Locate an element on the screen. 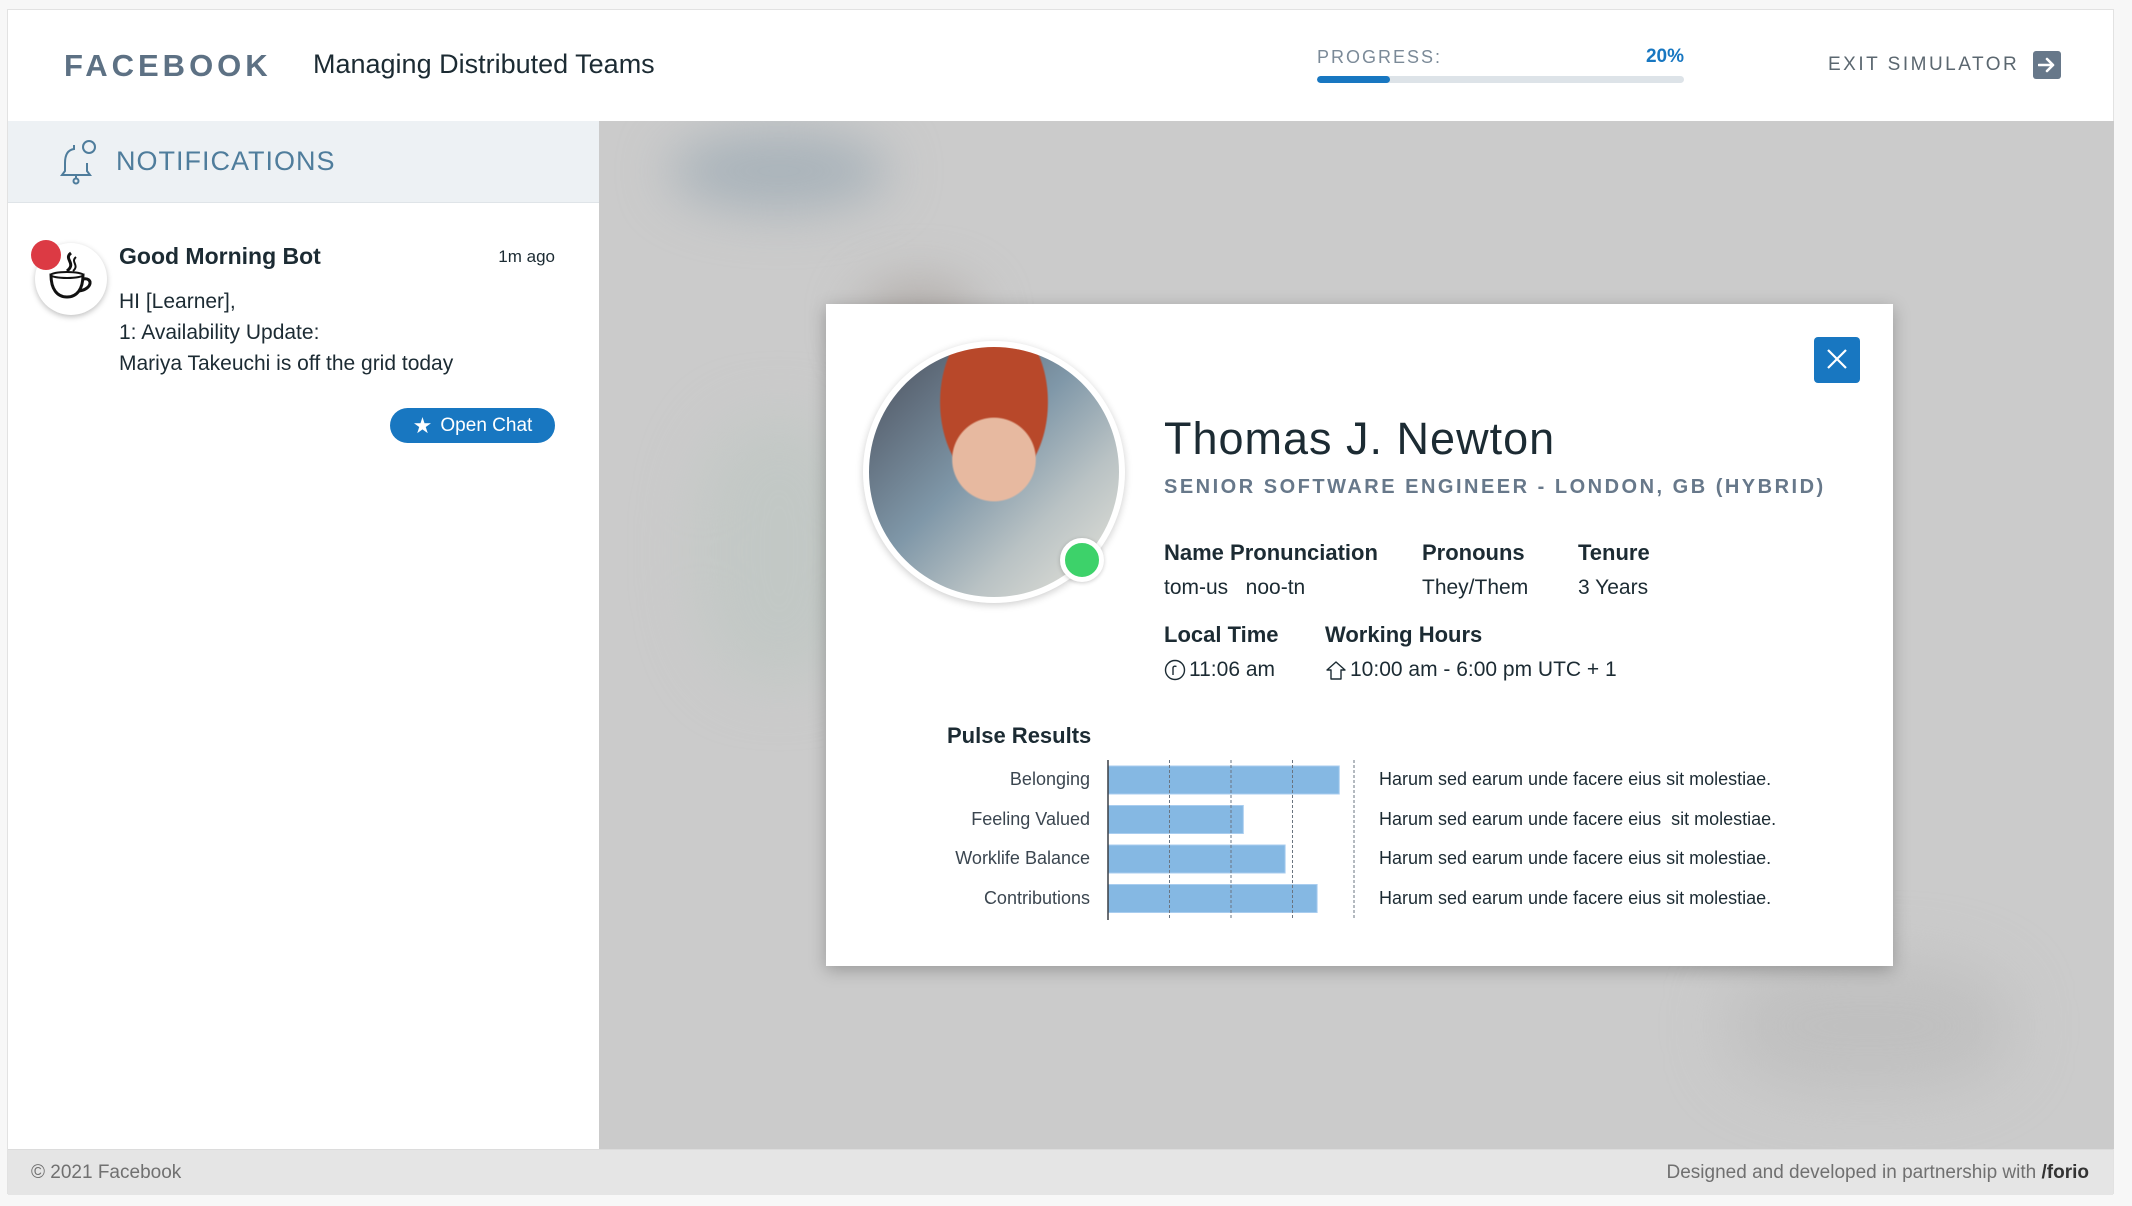  unread-indicator is located at coordinates (46, 255).